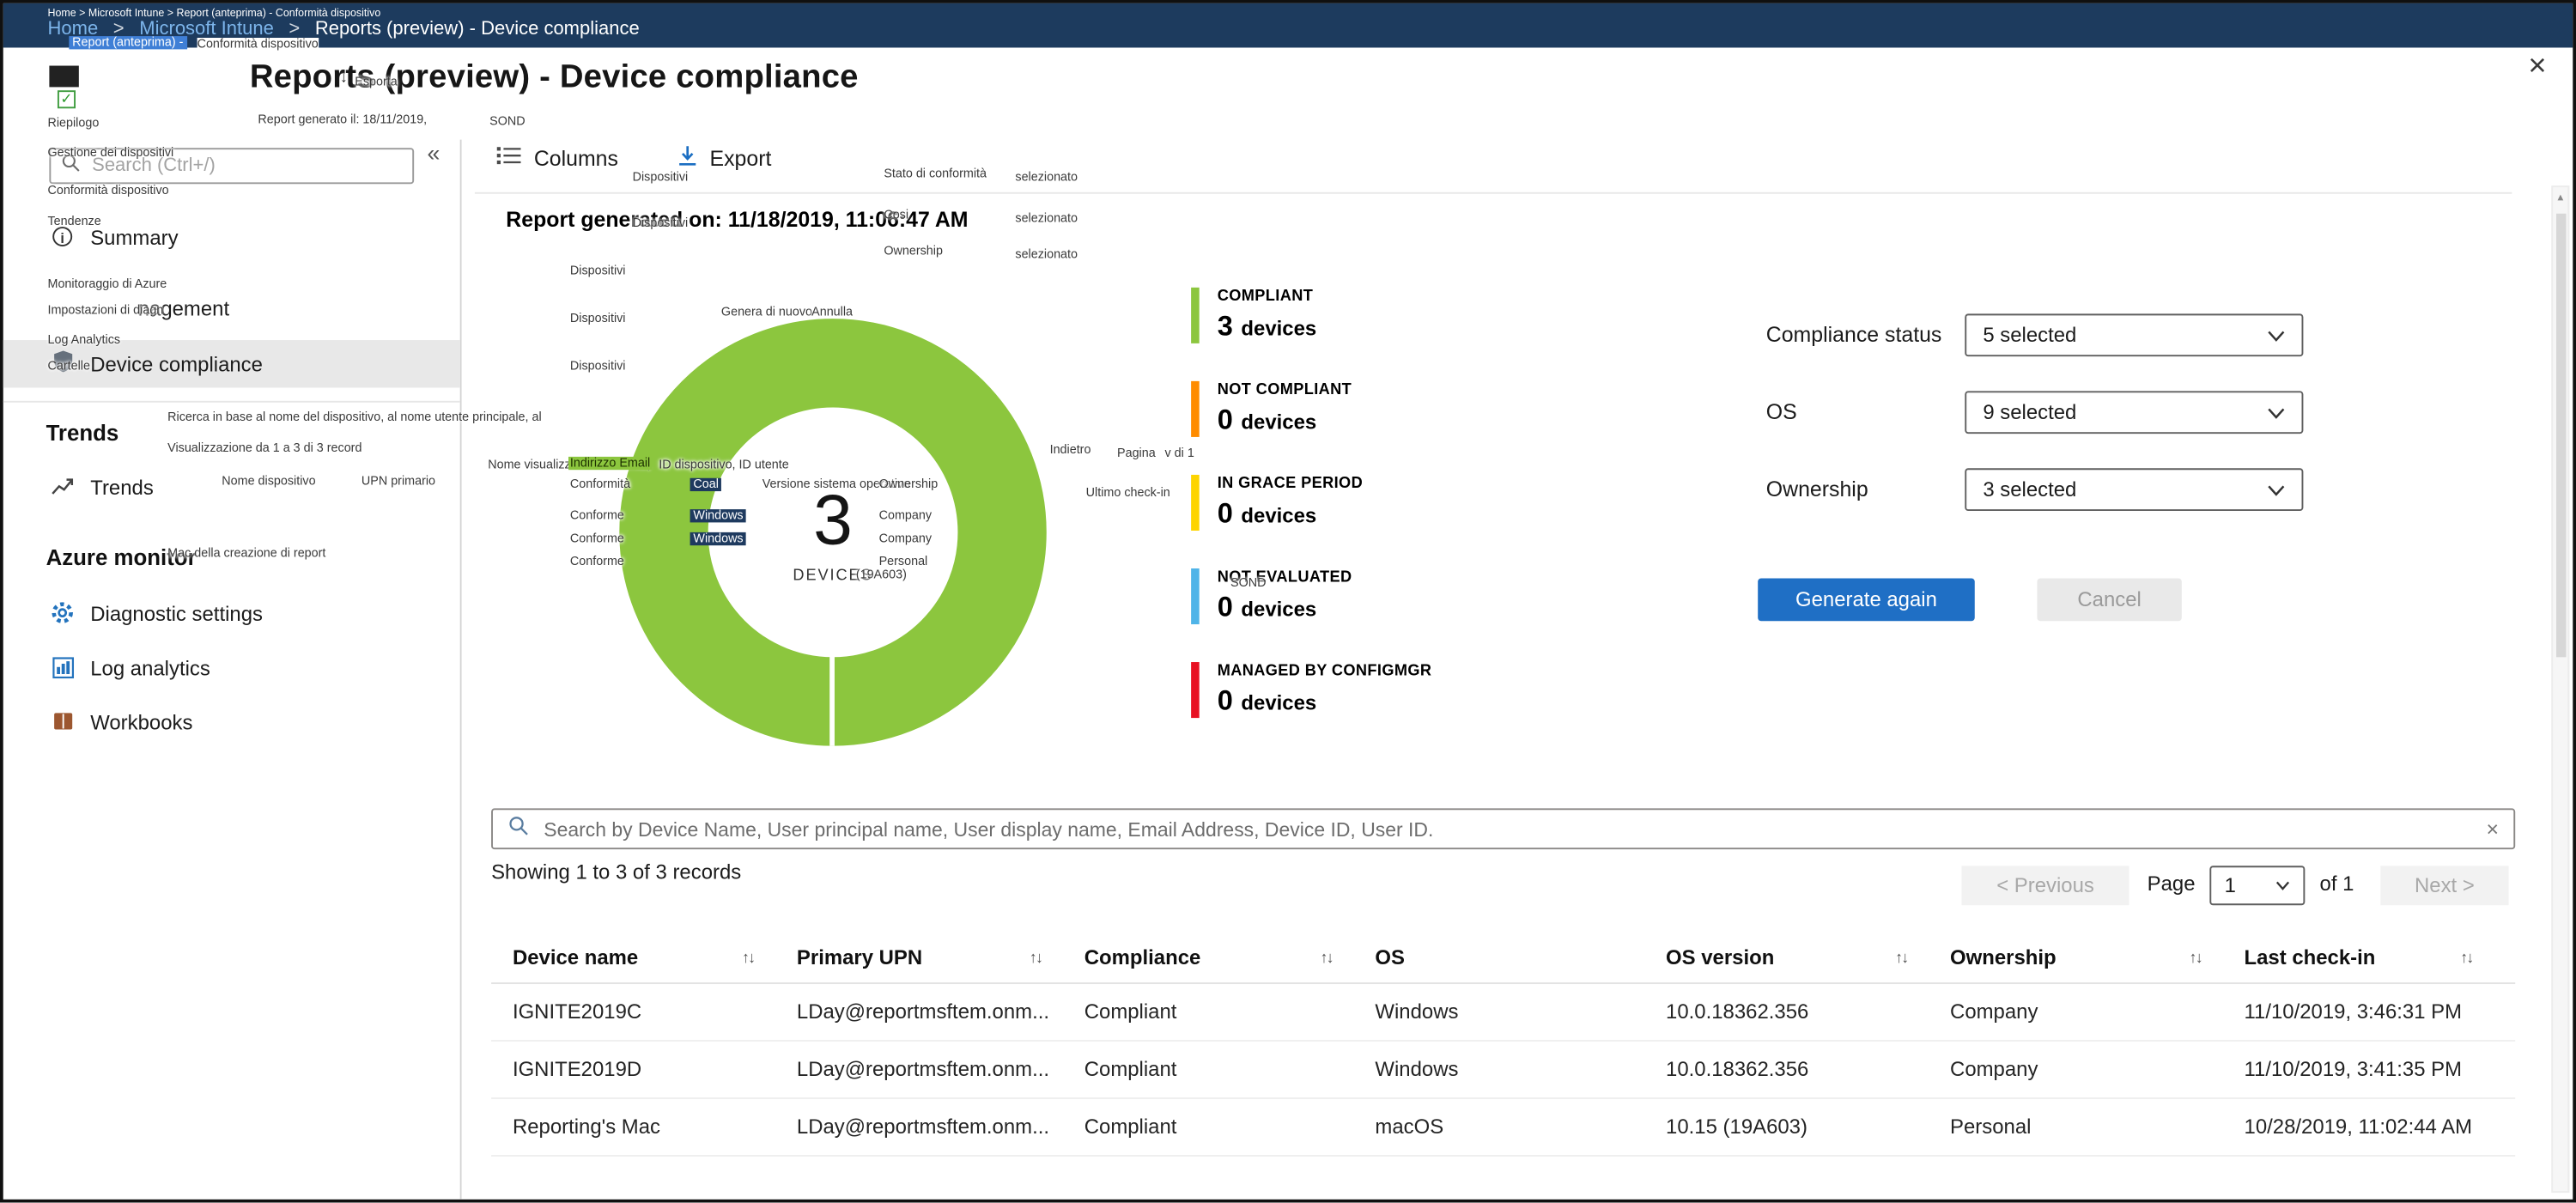 The height and width of the screenshot is (1203, 2576). Describe the element at coordinates (1853, 334) in the screenshot. I see `filter-label-compliance-status: Compliance status` at that location.